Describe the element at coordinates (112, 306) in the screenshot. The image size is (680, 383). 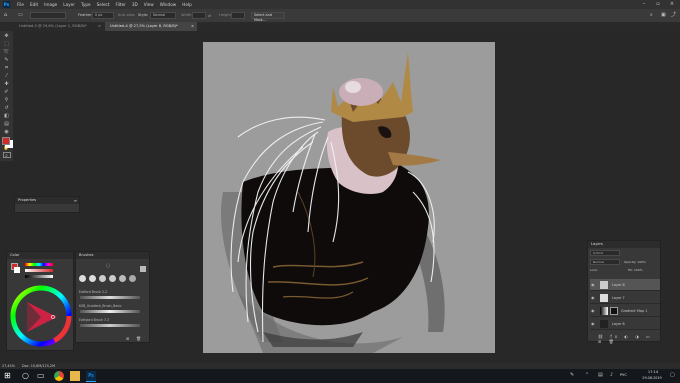
I see `brush-item: KSB_Gradient_Brush_Basic` at that location.